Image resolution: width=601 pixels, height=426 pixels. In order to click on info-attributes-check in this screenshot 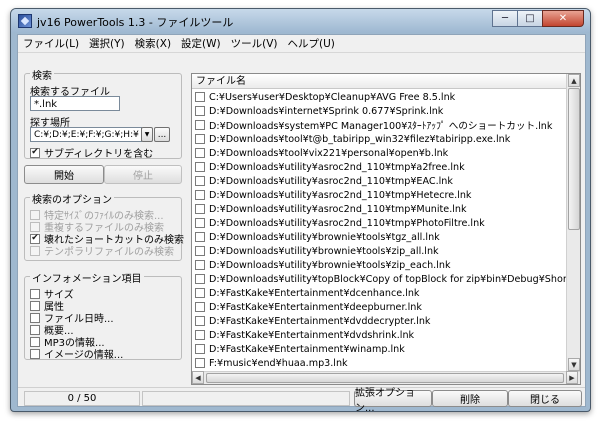, I will do `click(35, 305)`.